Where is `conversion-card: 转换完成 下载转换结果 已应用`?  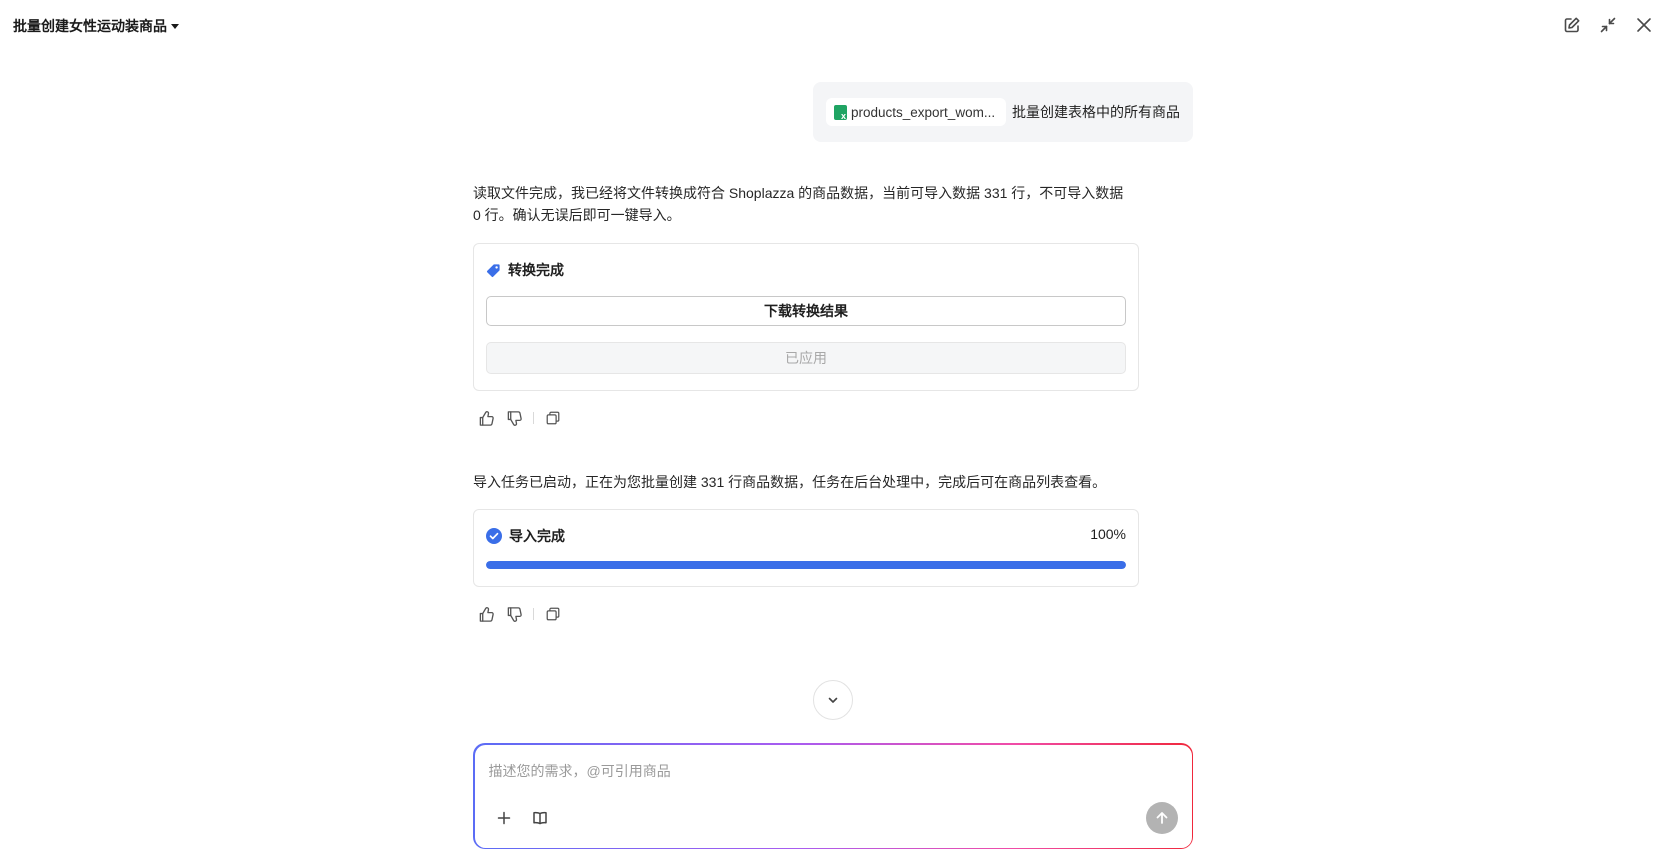
conversion-card: 转换完成 下载转换结果 已应用 is located at coordinates (806, 317).